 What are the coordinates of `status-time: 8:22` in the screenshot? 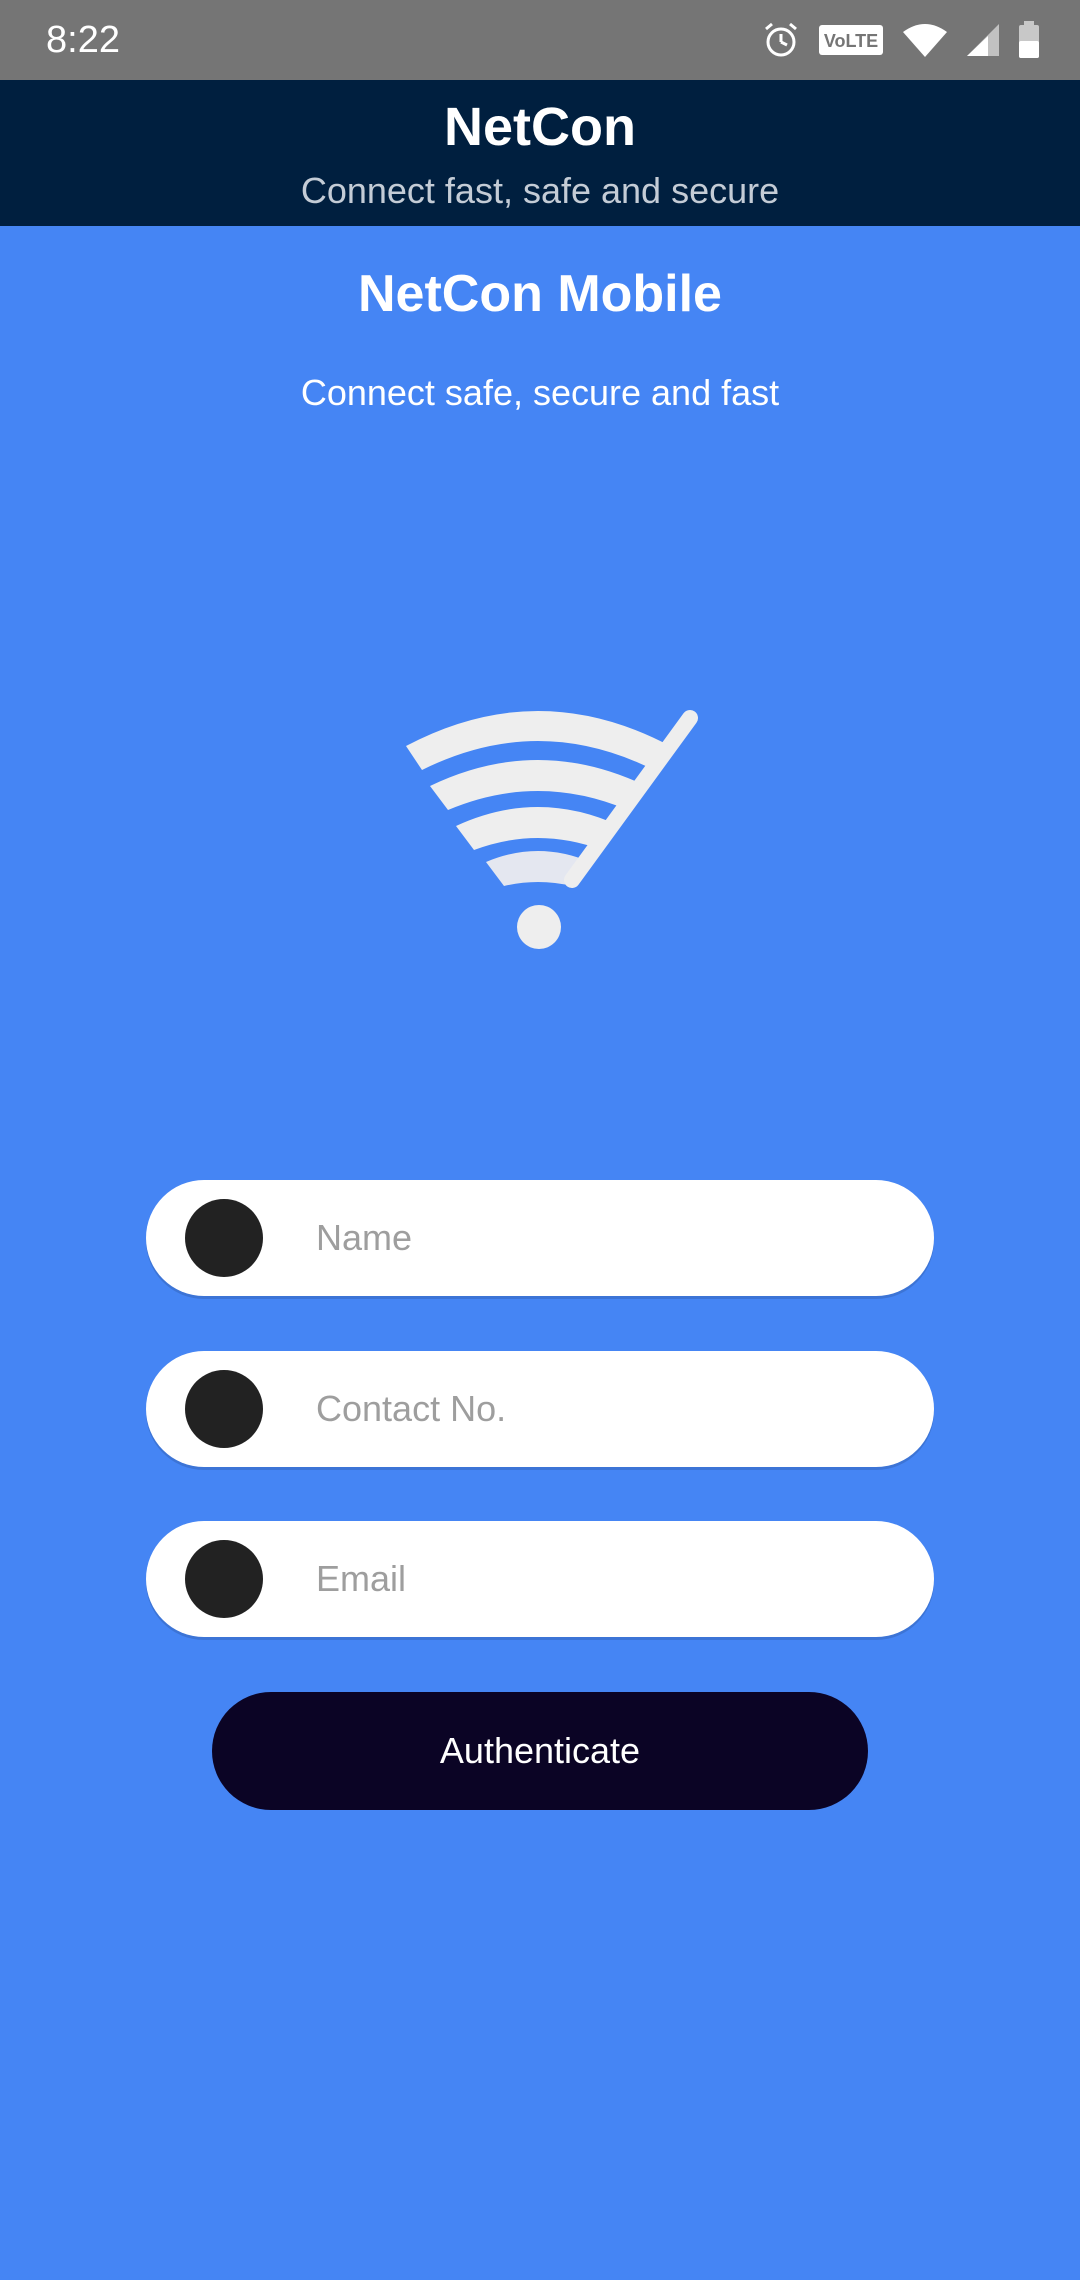 It's located at (83, 40).